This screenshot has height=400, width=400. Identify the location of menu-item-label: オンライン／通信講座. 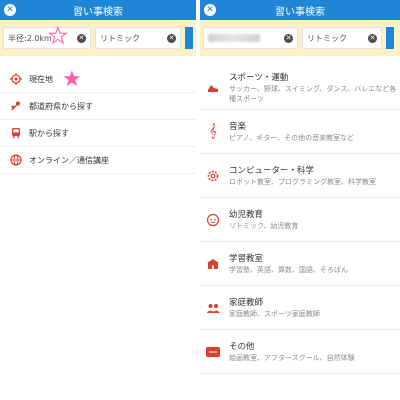
(69, 160).